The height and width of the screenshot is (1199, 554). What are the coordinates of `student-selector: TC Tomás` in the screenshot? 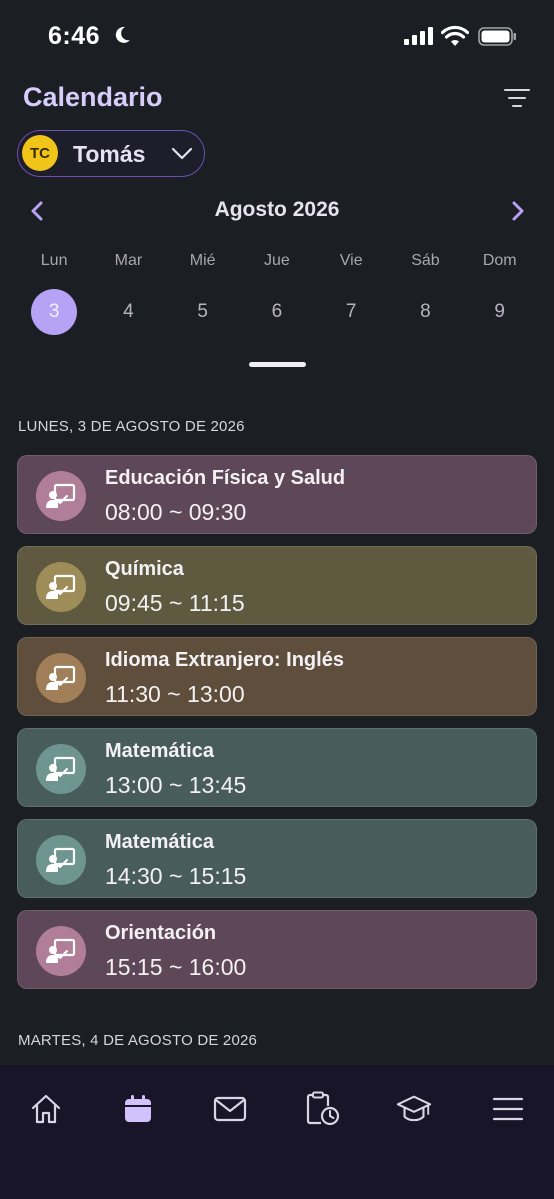 It's located at (111, 153).